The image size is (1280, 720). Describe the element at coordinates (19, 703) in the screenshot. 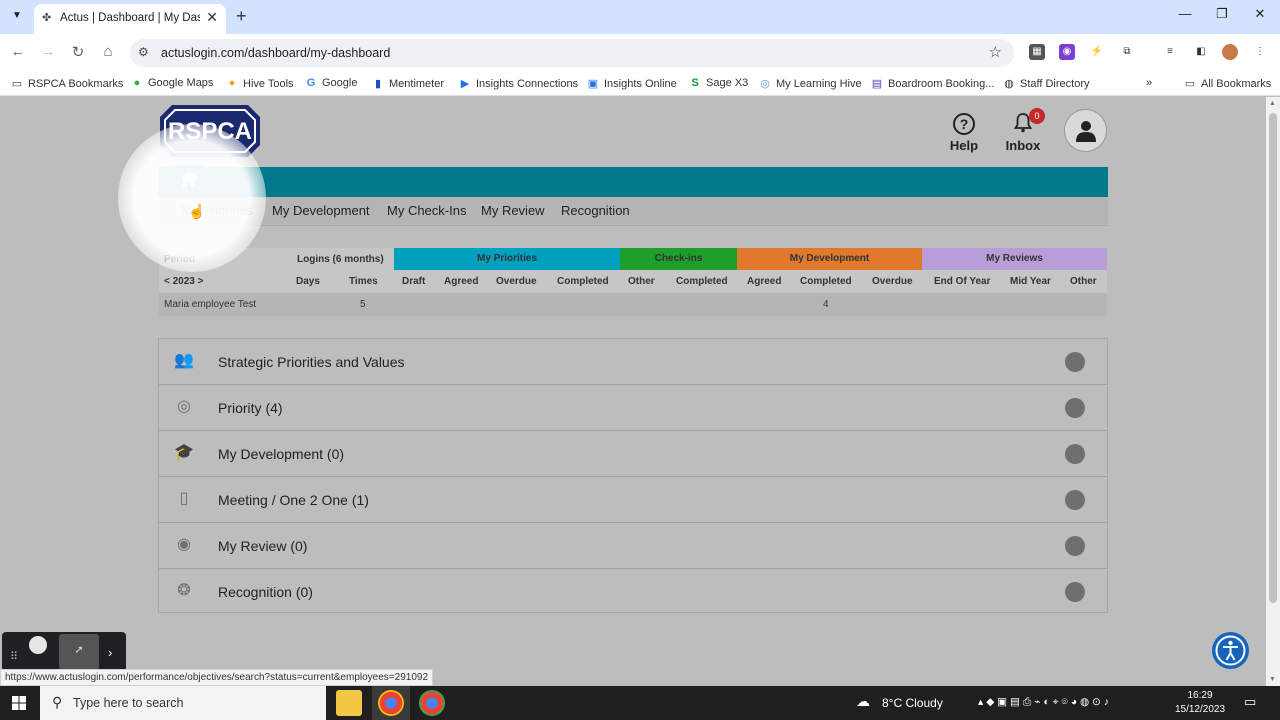

I see `windows-start-icon` at that location.